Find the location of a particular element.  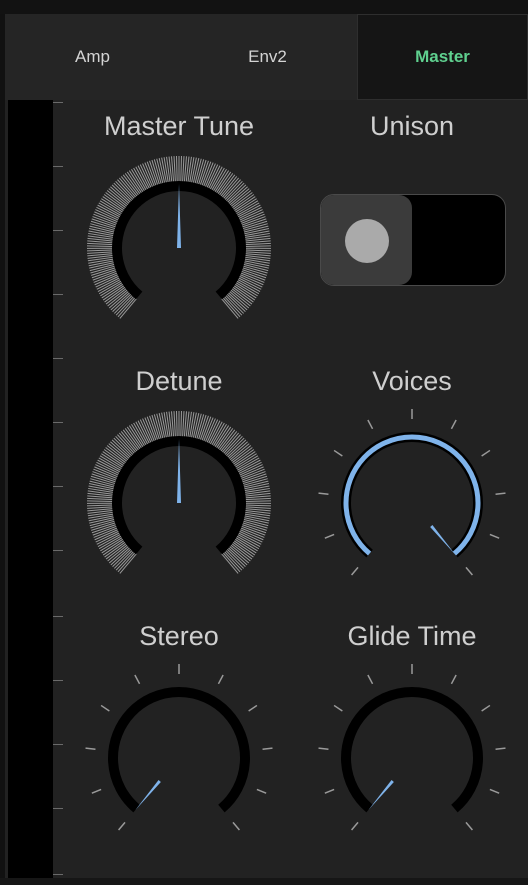

master-tune-knob is located at coordinates (179, 248).